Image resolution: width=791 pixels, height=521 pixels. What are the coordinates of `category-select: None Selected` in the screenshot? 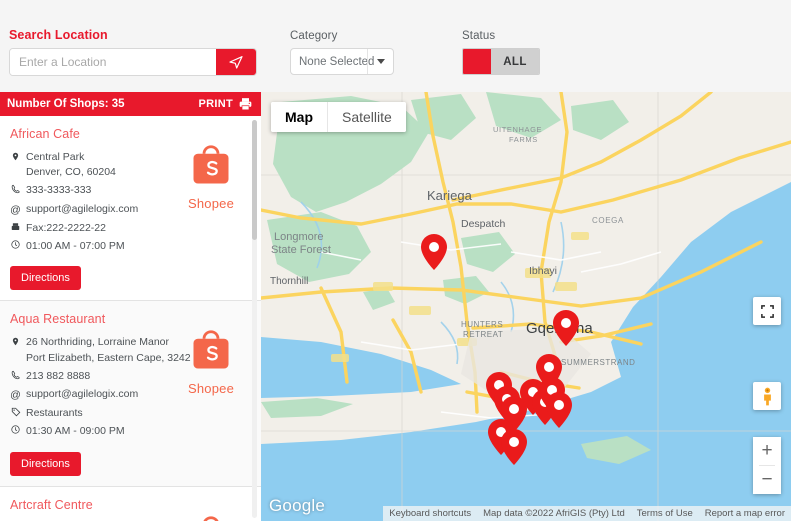 It's located at (342, 61).